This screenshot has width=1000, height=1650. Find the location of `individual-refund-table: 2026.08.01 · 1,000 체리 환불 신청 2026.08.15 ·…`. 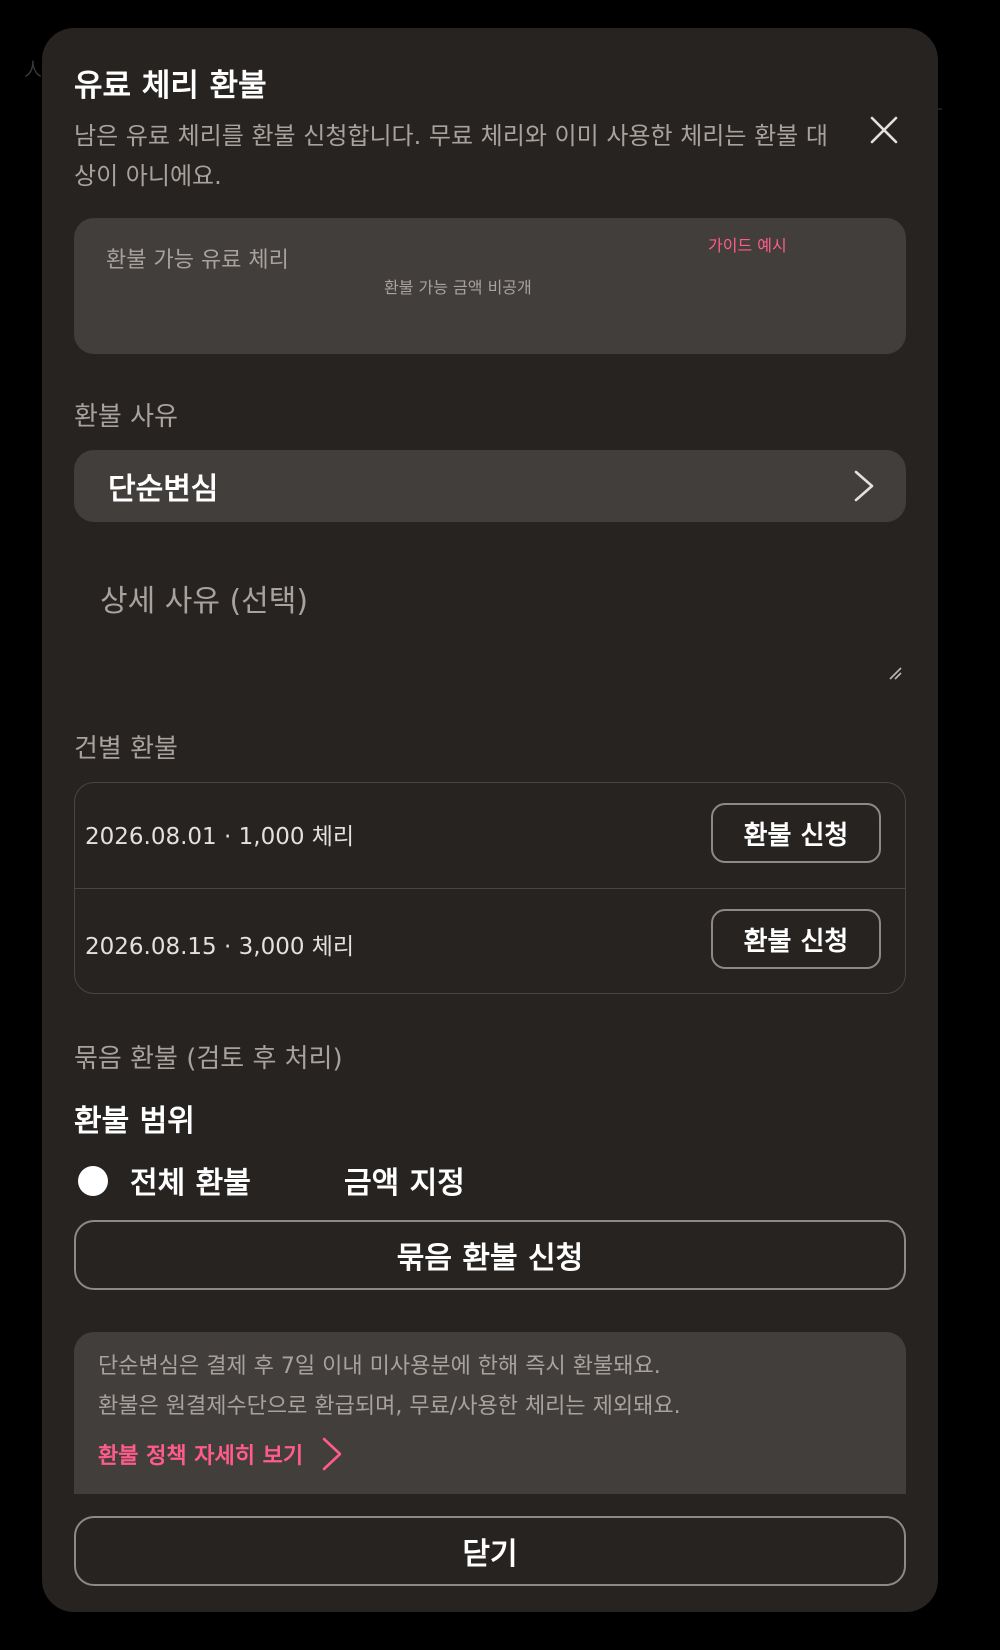

individual-refund-table: 2026.08.01 · 1,000 체리 환불 신청 2026.08.15 ·… is located at coordinates (490, 888).